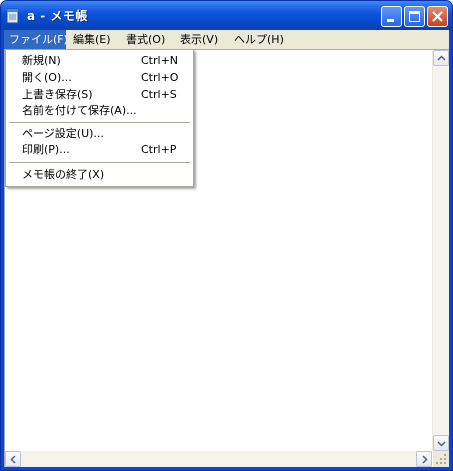 The image size is (453, 471). I want to click on scroll-up-button, so click(441, 58).